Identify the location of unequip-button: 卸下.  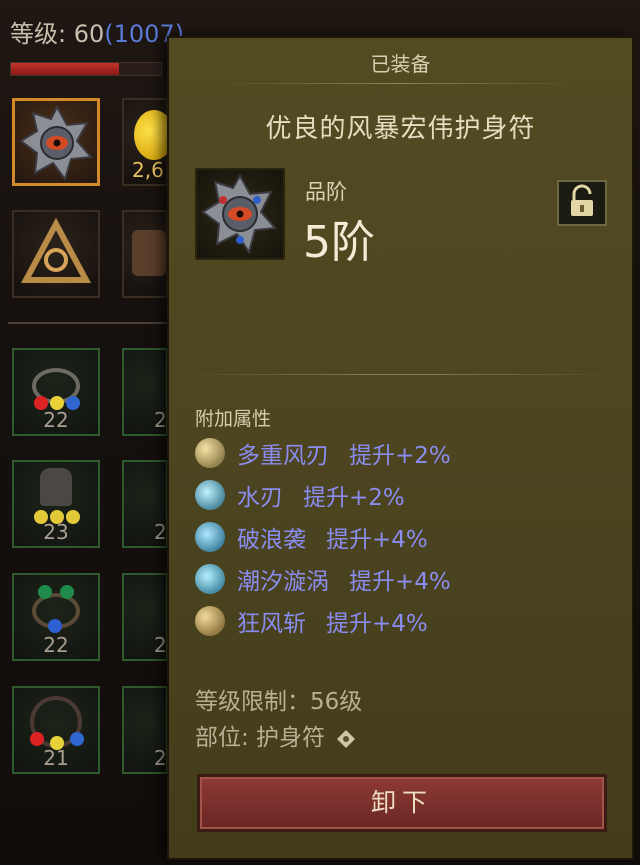
(402, 803).